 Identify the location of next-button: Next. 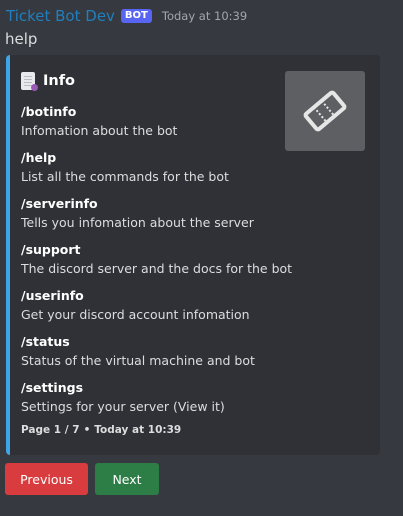
(127, 479).